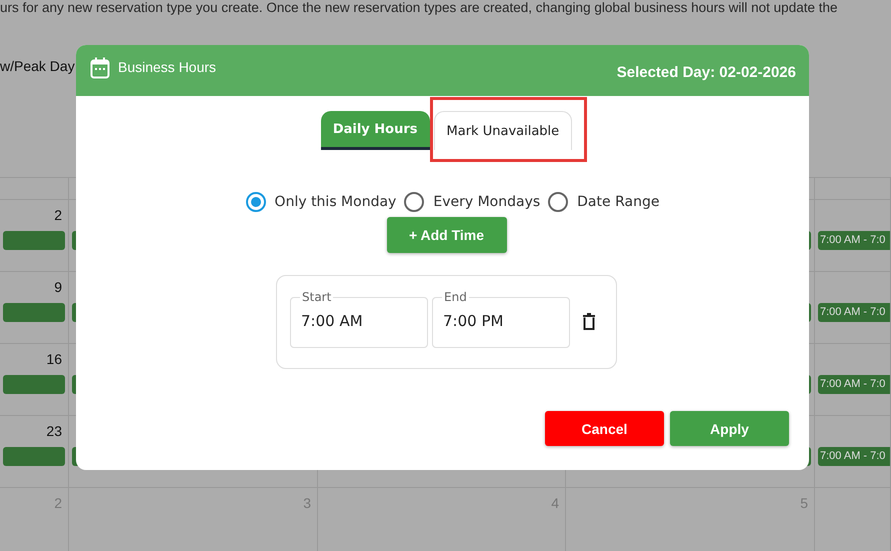 This screenshot has width=891, height=551. What do you see at coordinates (167, 66) in the screenshot?
I see `dialog-title: Business Hours` at bounding box center [167, 66].